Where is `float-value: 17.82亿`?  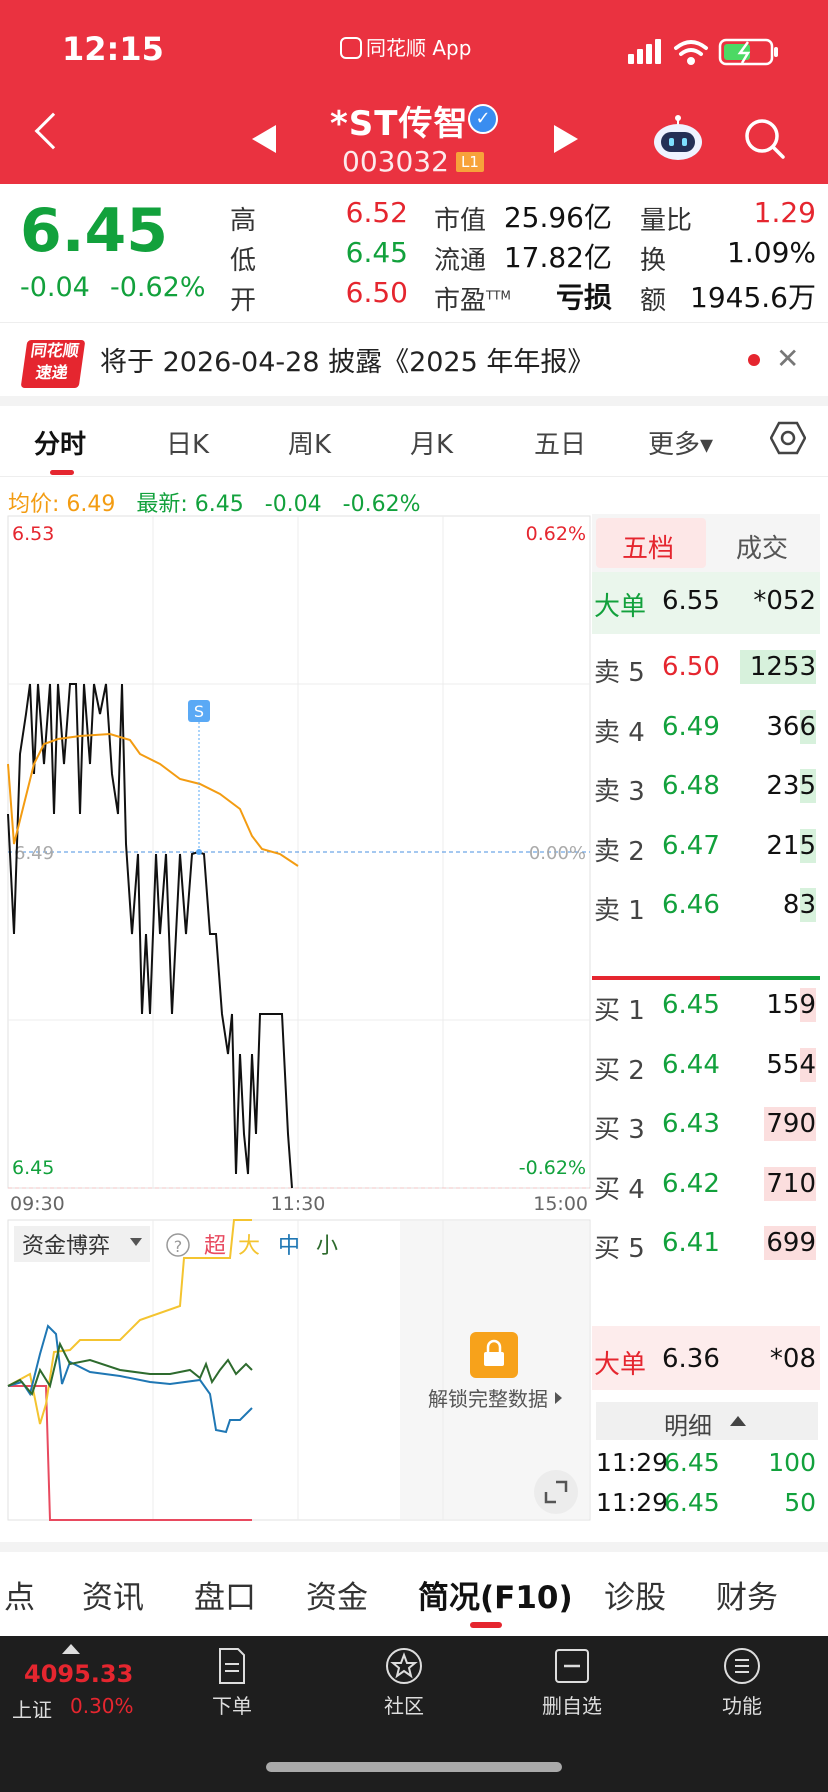 float-value: 17.82亿 is located at coordinates (557, 257).